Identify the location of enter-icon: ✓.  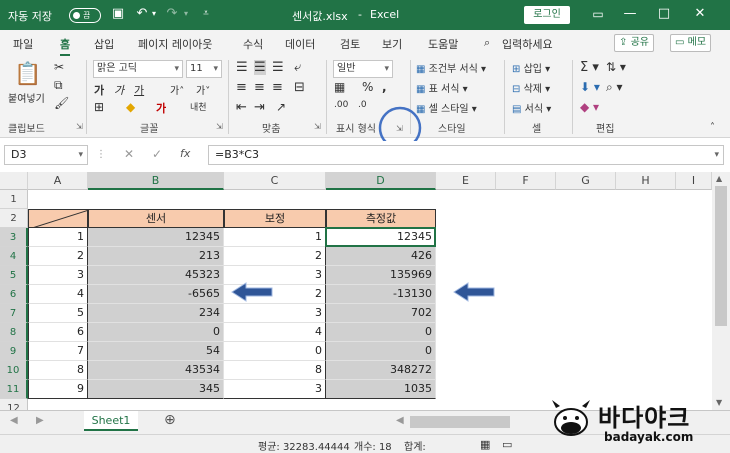
(157, 154).